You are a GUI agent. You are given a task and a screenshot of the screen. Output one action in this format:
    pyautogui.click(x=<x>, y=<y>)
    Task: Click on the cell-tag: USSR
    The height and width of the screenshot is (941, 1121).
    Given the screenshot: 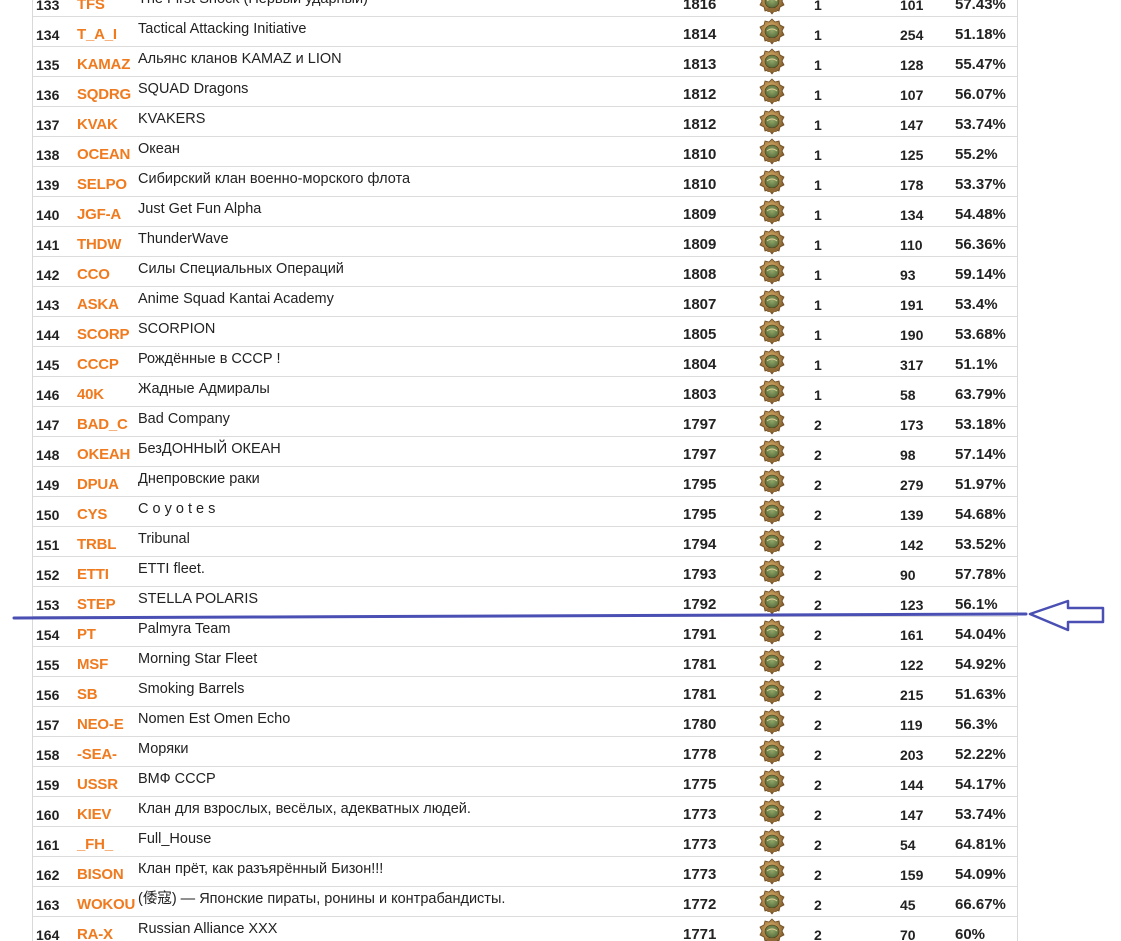 What is the action you would take?
    pyautogui.click(x=97, y=785)
    